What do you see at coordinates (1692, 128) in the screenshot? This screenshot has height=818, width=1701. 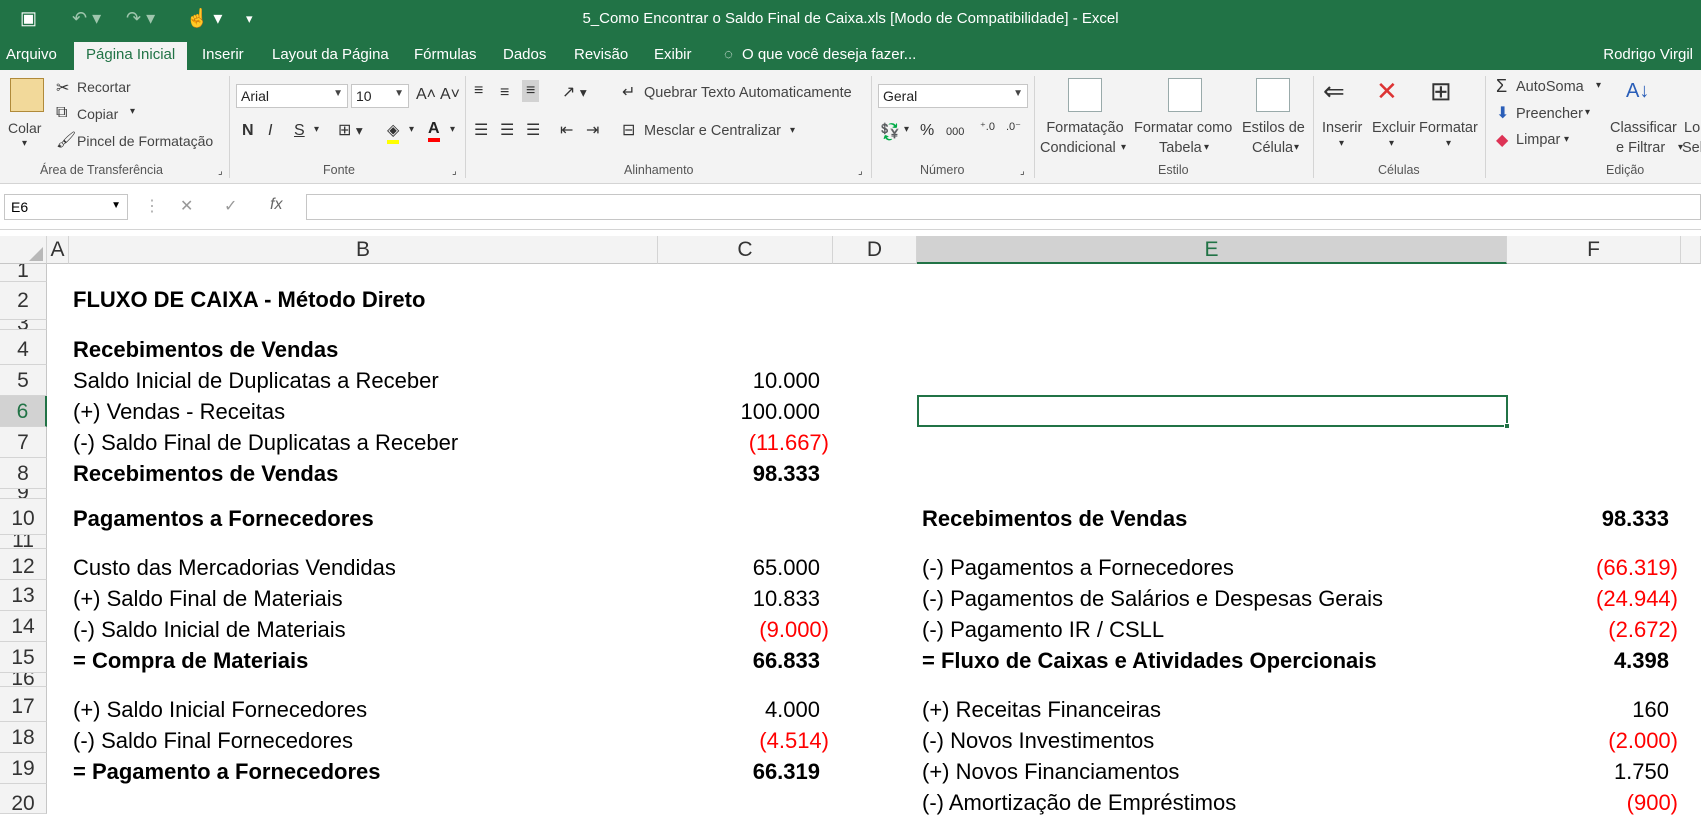 I see `find-select-label-1: Lo` at bounding box center [1692, 128].